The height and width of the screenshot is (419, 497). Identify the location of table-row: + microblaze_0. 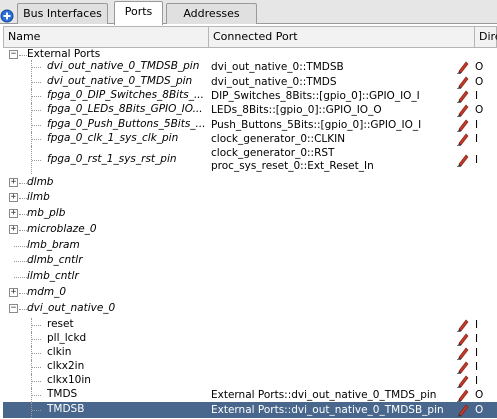
(250, 230).